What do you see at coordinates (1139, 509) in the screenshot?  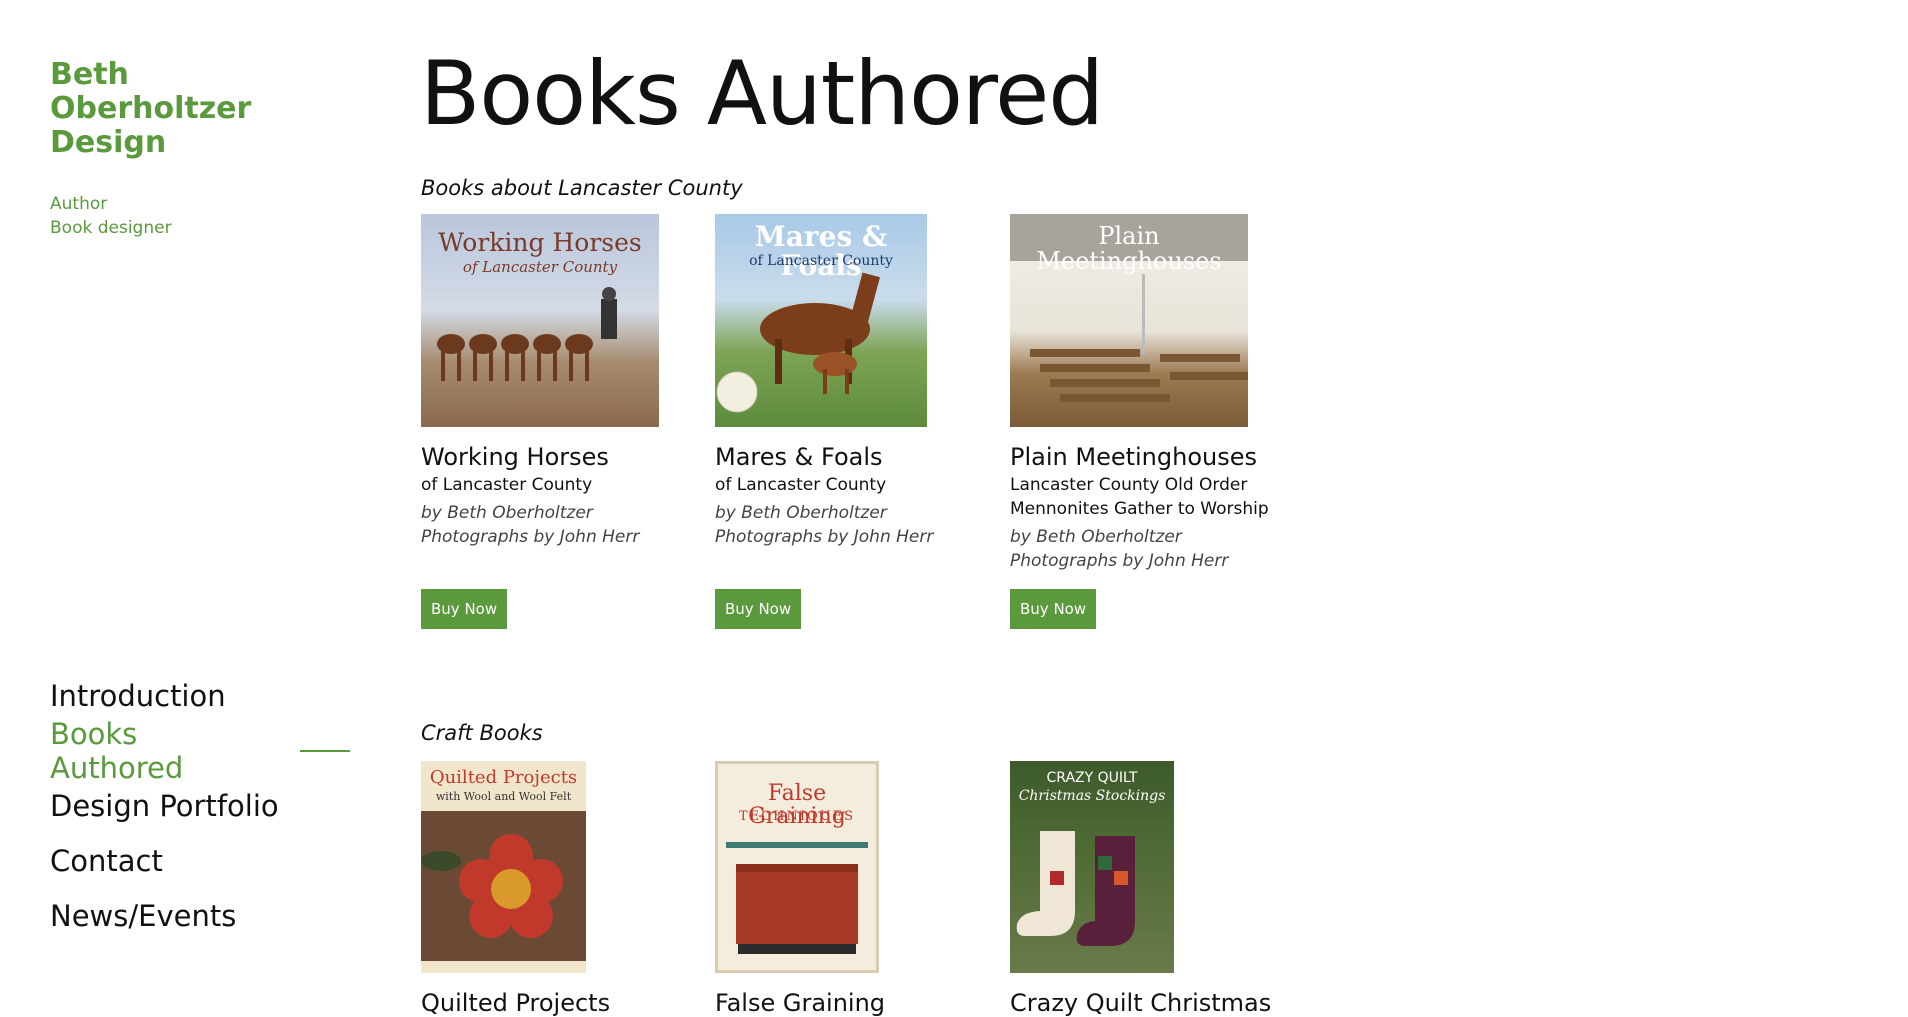 I see `book-subtitle: Mennonites Gather to Worship` at bounding box center [1139, 509].